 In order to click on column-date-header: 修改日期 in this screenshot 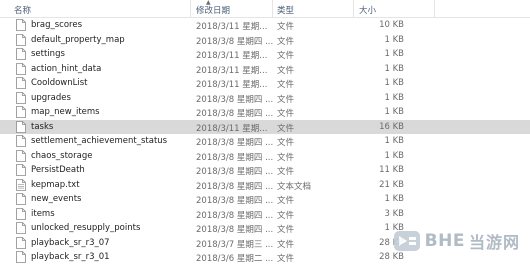, I will do `click(213, 10)`.